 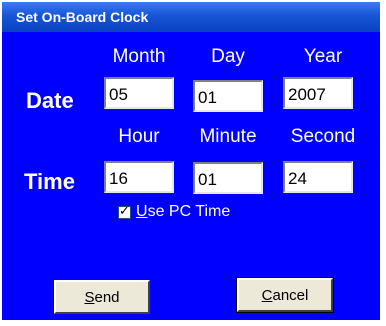 I want to click on time-row-label: Time, so click(x=49, y=181).